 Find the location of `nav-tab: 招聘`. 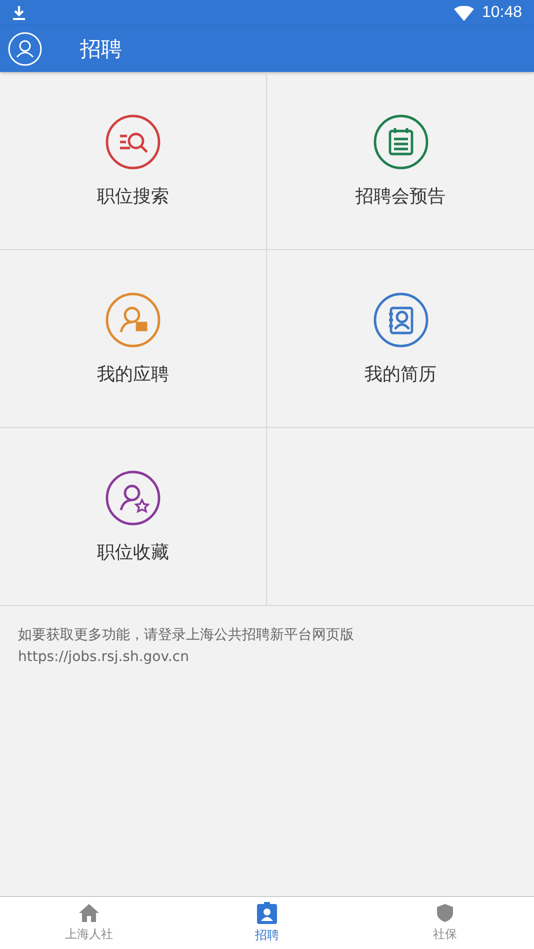

nav-tab: 招聘 is located at coordinates (267, 923).